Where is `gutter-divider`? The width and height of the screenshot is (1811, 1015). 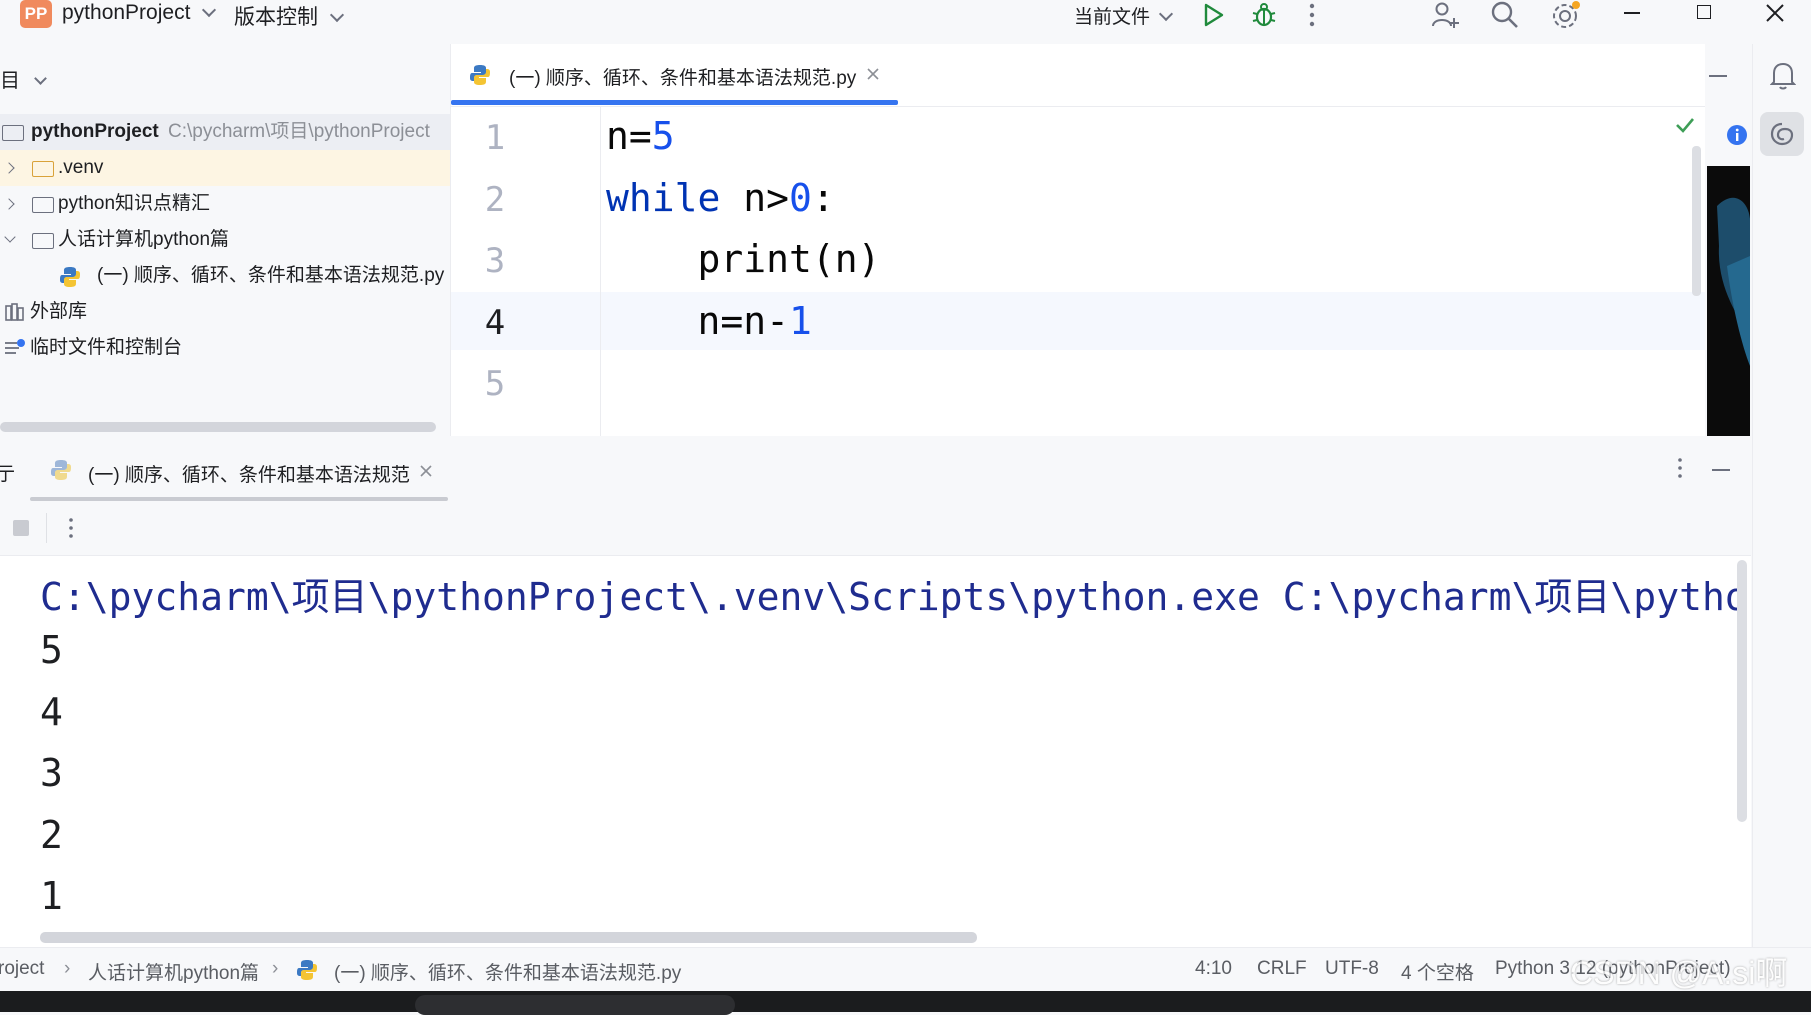 gutter-divider is located at coordinates (600, 271).